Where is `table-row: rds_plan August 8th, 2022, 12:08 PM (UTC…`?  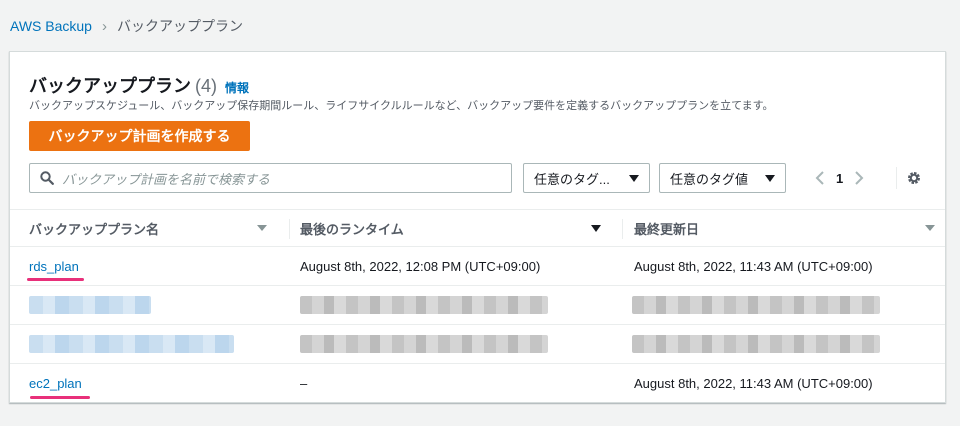 table-row: rds_plan August 8th, 2022, 12:08 PM (UTC… is located at coordinates (477, 266).